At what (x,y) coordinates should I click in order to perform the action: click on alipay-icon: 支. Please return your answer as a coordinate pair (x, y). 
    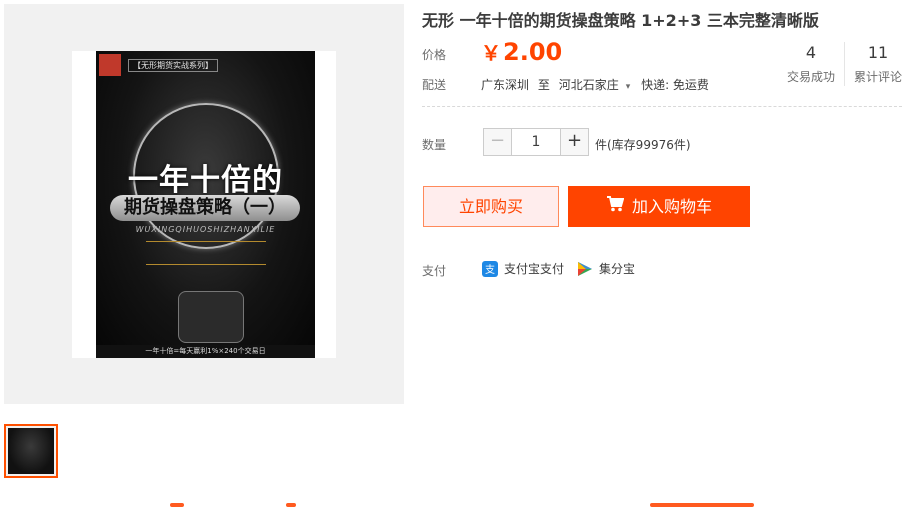
    Looking at the image, I should click on (490, 268).